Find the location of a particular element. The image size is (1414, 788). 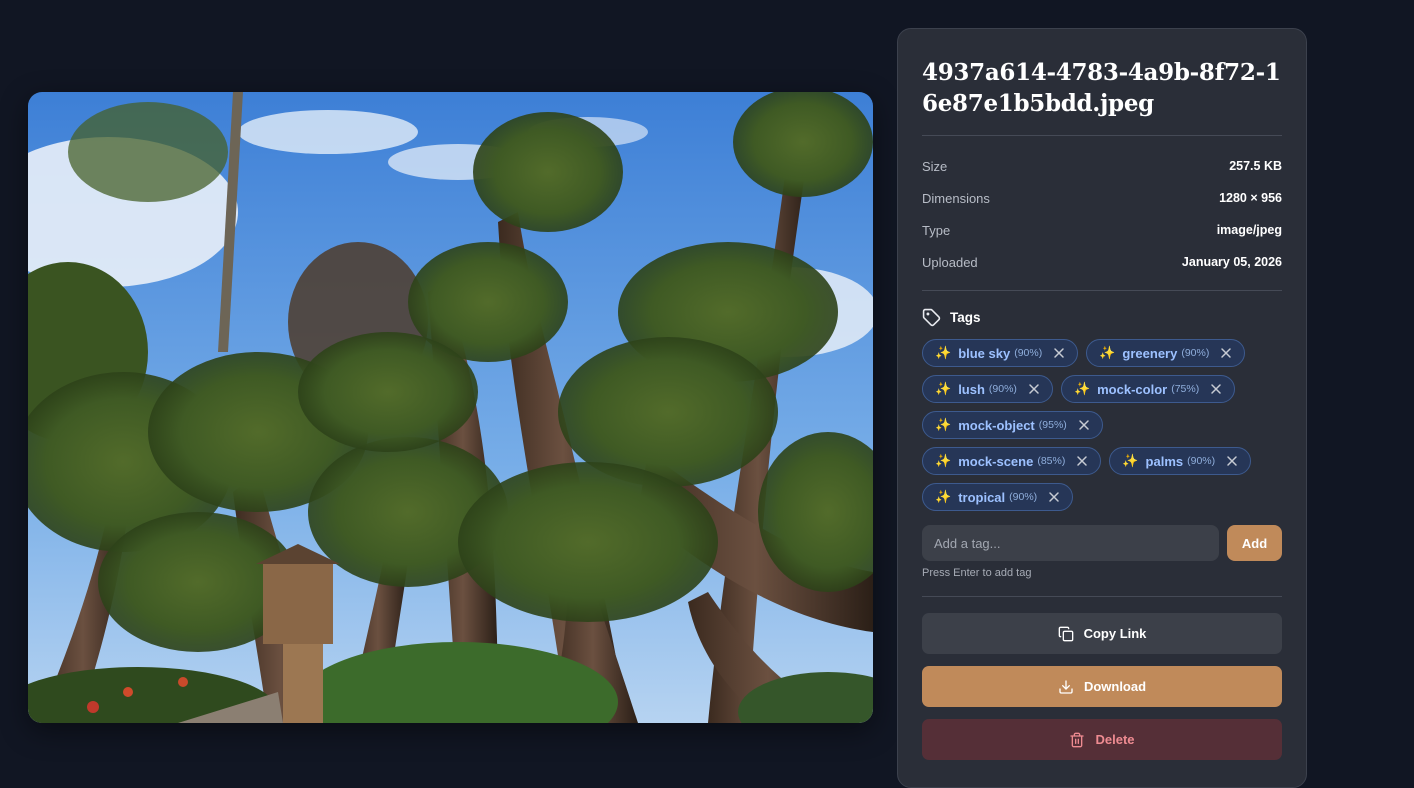

meta-label: Dimensions is located at coordinates (956, 198).